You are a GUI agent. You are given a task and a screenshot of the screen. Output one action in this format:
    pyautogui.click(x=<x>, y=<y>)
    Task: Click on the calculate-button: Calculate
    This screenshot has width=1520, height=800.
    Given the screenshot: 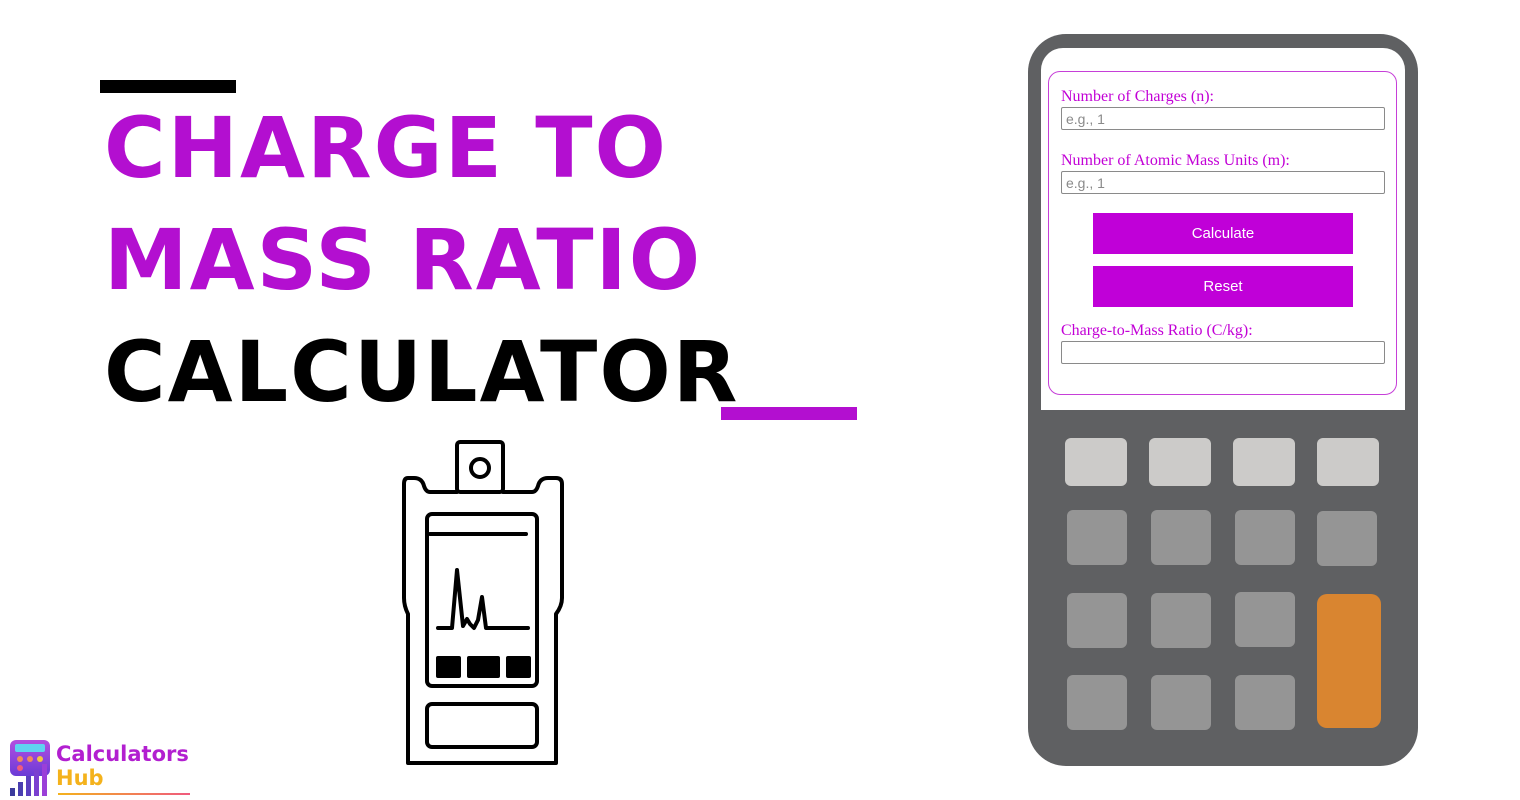 What is the action you would take?
    pyautogui.click(x=1223, y=233)
    